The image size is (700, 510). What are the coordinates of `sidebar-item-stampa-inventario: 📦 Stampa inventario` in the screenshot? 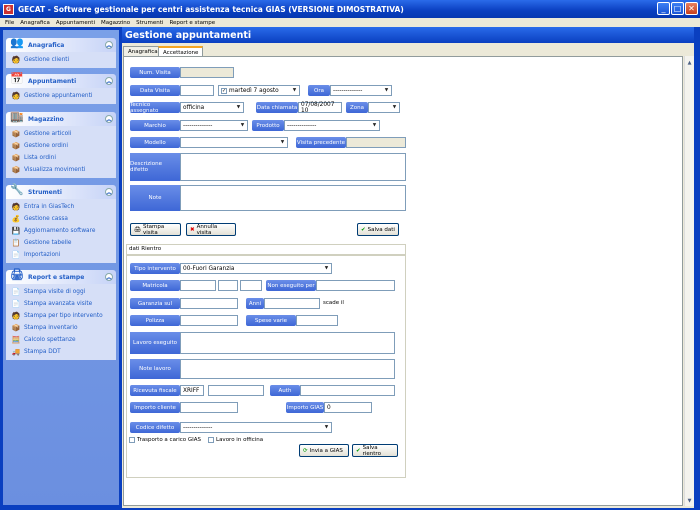 It's located at (61, 328).